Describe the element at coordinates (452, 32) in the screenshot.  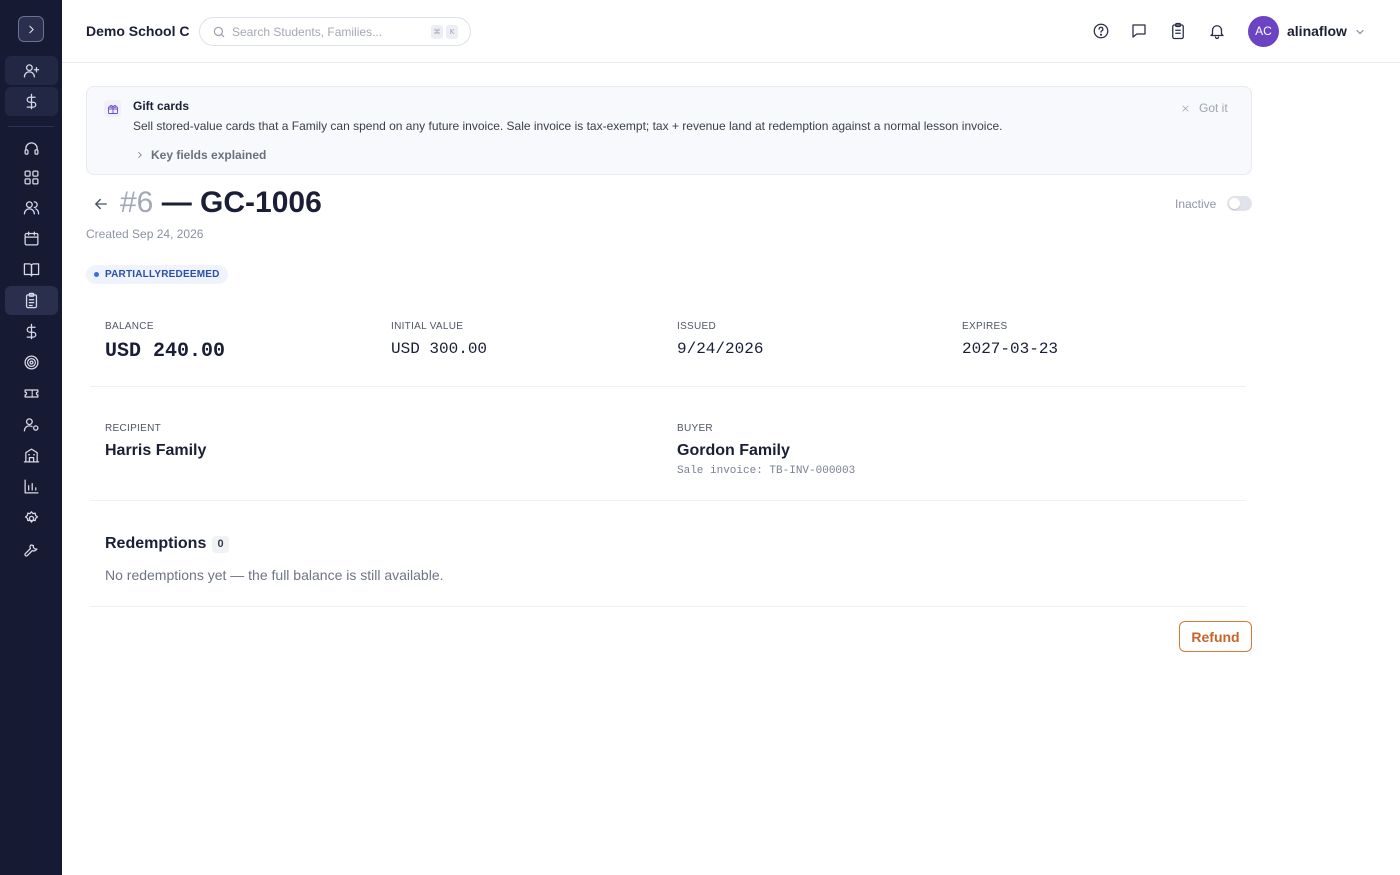
I see `shortcut-key-k: K` at that location.